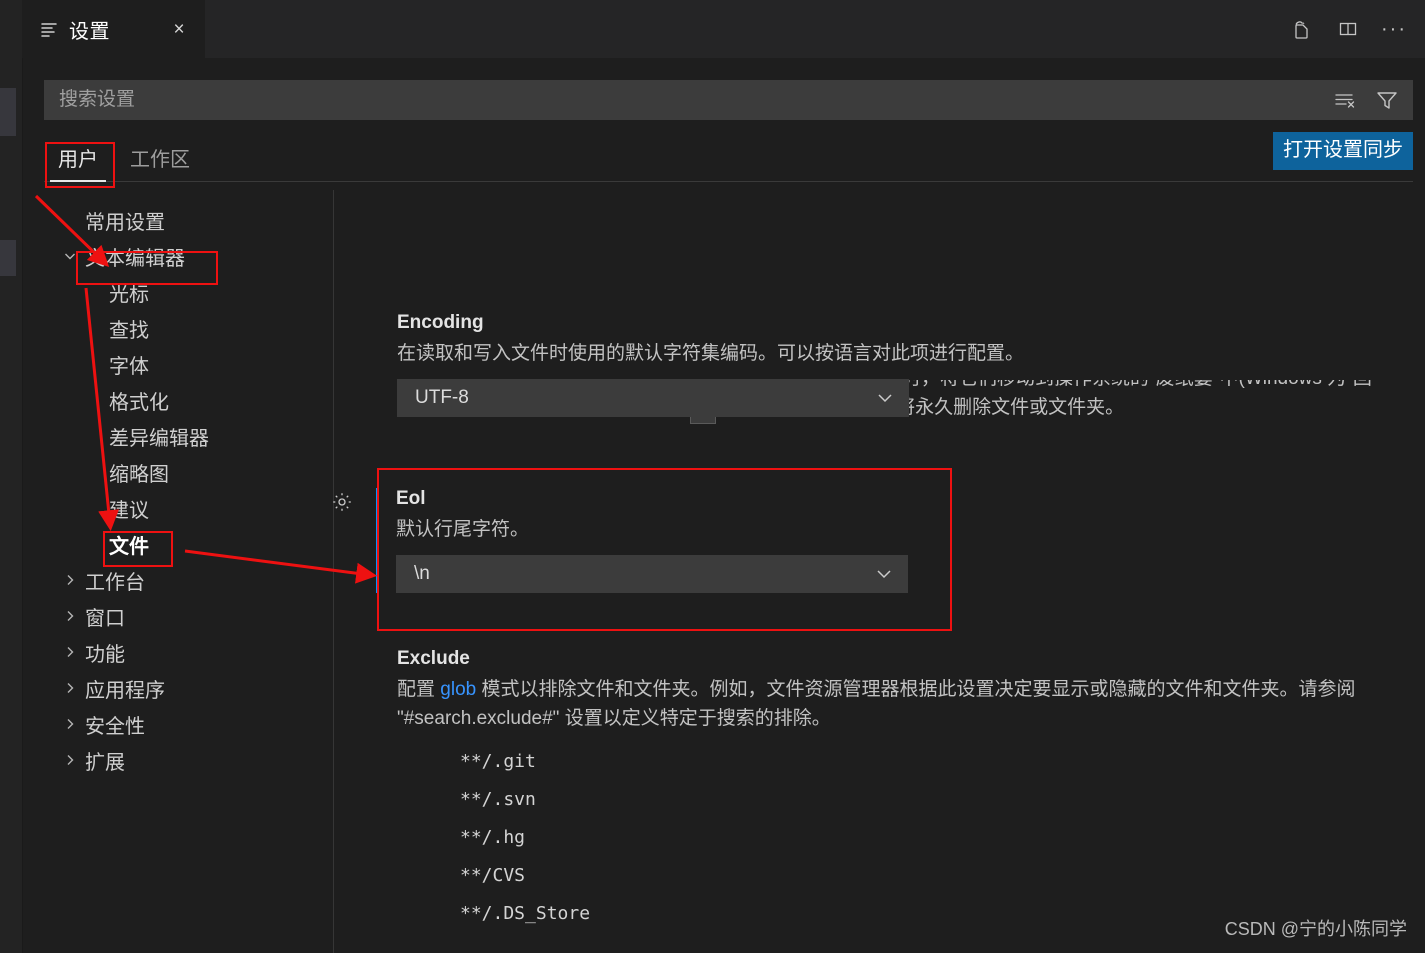  Describe the element at coordinates (422, 573) in the screenshot. I see `eol-value: \n` at that location.